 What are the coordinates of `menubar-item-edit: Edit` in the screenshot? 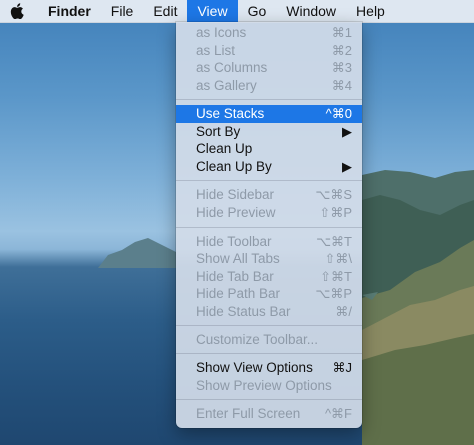 It's located at (165, 11).